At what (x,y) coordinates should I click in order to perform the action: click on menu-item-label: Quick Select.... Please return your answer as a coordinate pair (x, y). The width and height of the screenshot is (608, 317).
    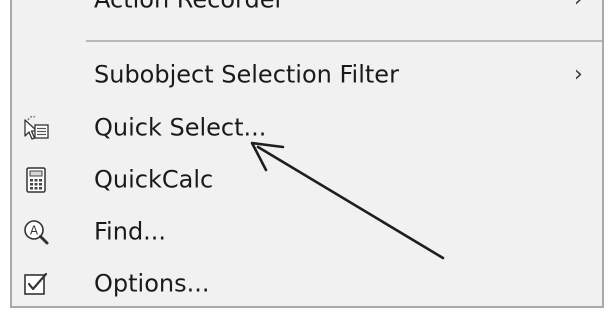
    Looking at the image, I should click on (180, 127).